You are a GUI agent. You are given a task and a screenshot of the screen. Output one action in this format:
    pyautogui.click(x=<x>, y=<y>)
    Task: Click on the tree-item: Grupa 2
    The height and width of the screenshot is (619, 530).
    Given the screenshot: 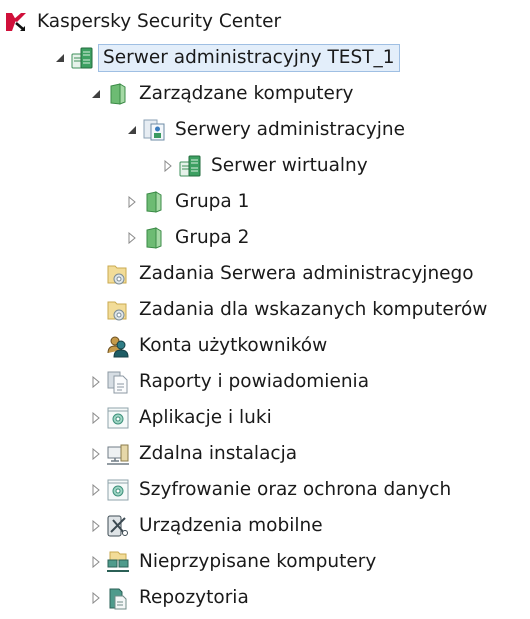 What is the action you would take?
    pyautogui.click(x=212, y=238)
    